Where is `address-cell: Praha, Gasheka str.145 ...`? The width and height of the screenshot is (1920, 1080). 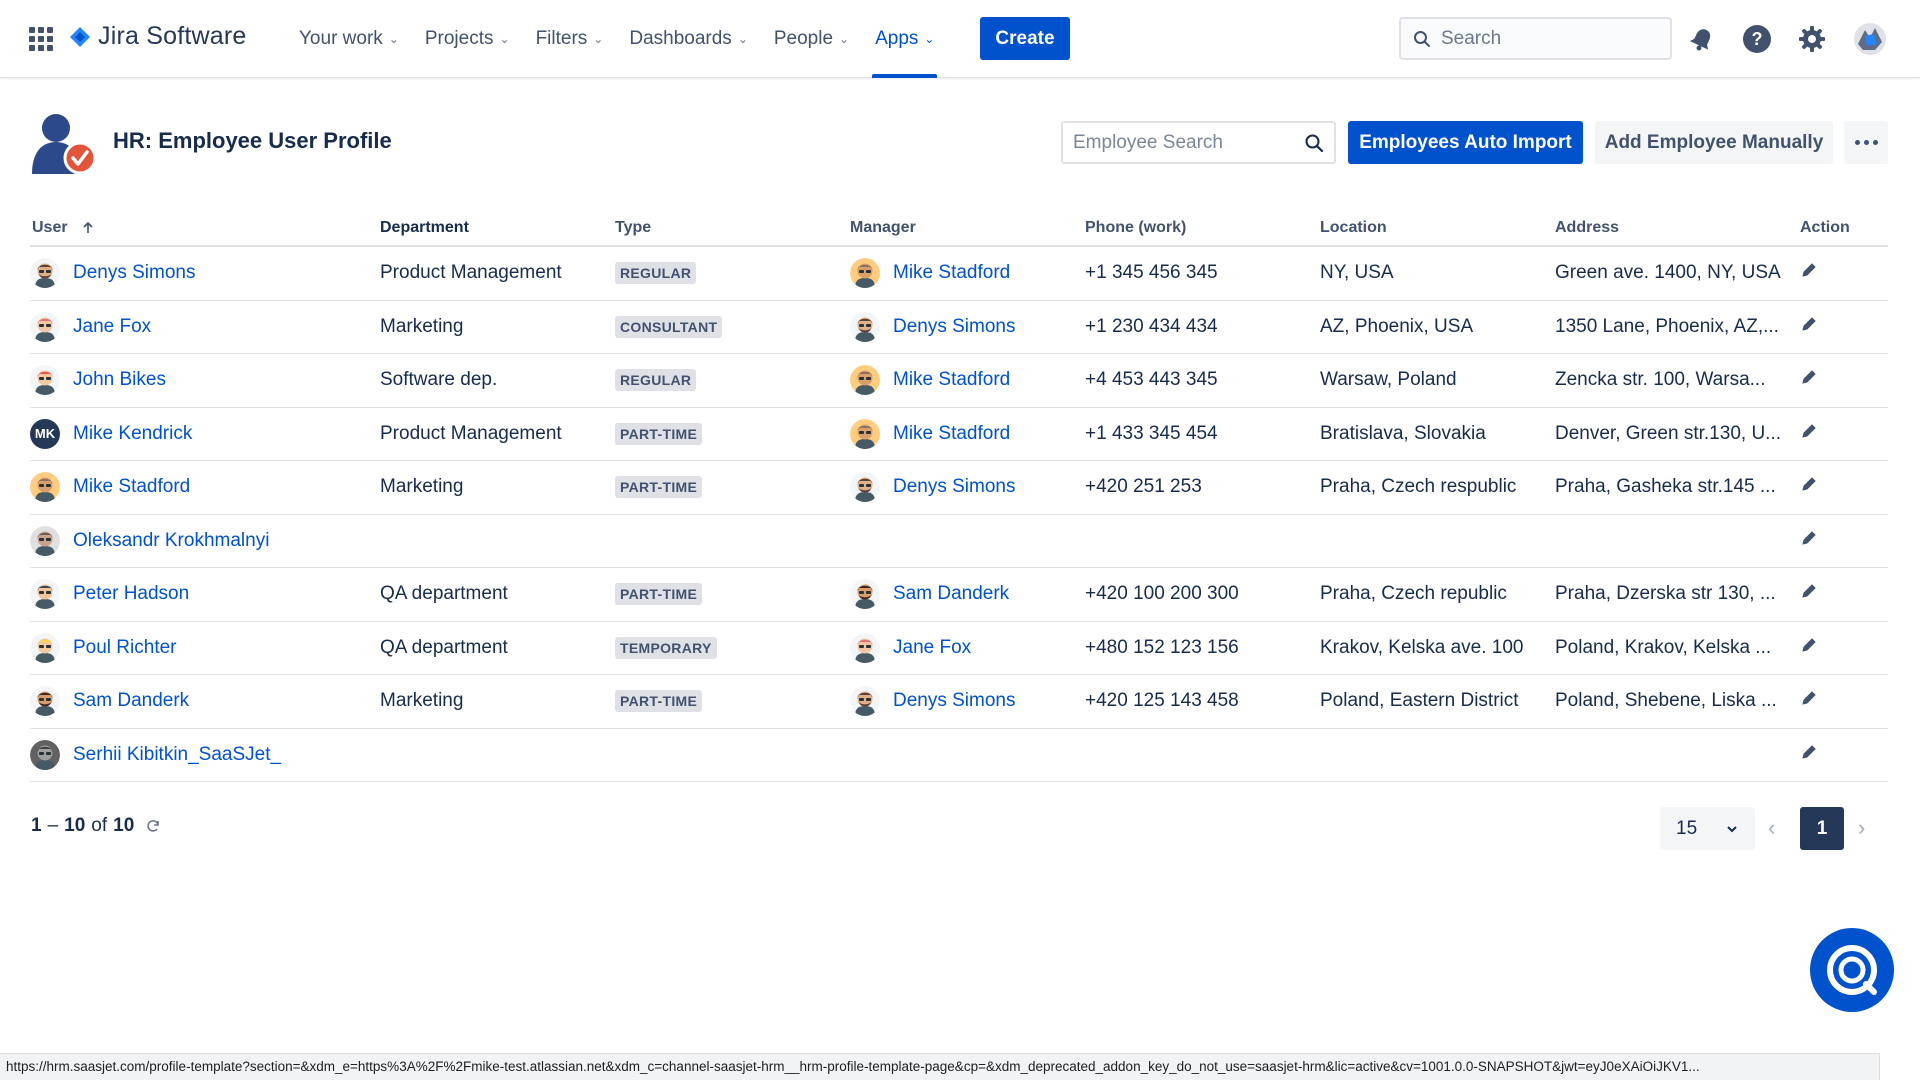 address-cell: Praha, Gasheka str.145 ... is located at coordinates (1665, 487).